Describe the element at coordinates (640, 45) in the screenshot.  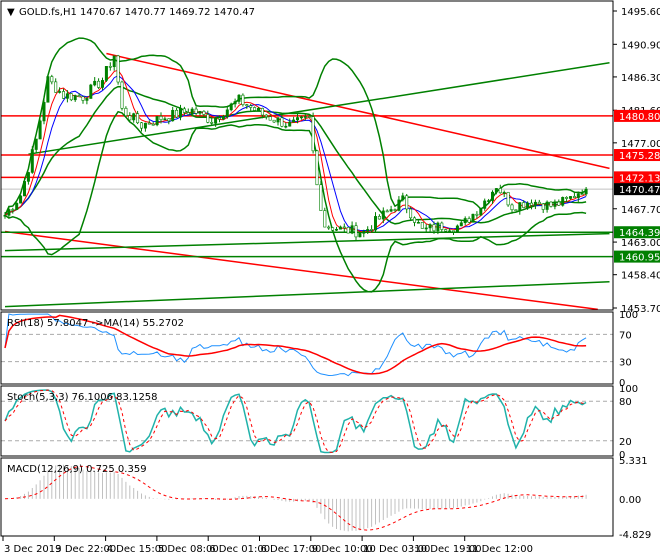
I see `price-tick-label: 1490.90` at that location.